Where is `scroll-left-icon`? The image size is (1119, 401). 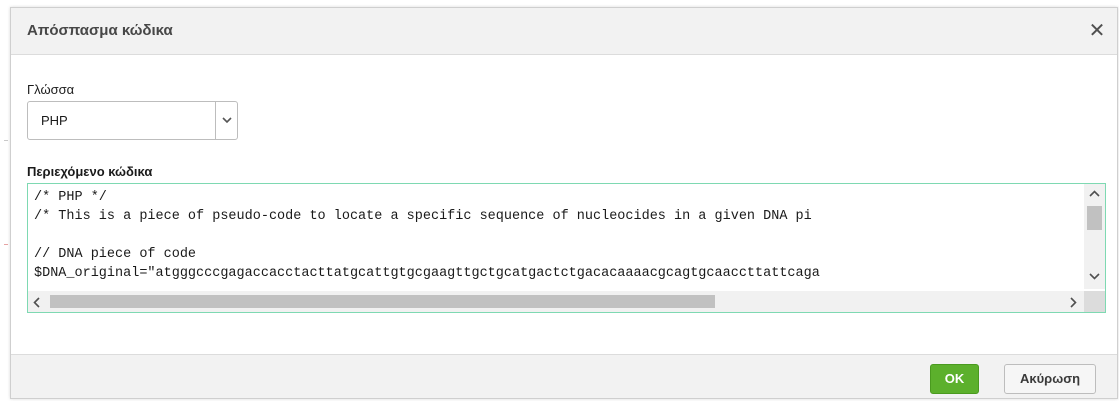 scroll-left-icon is located at coordinates (37, 302).